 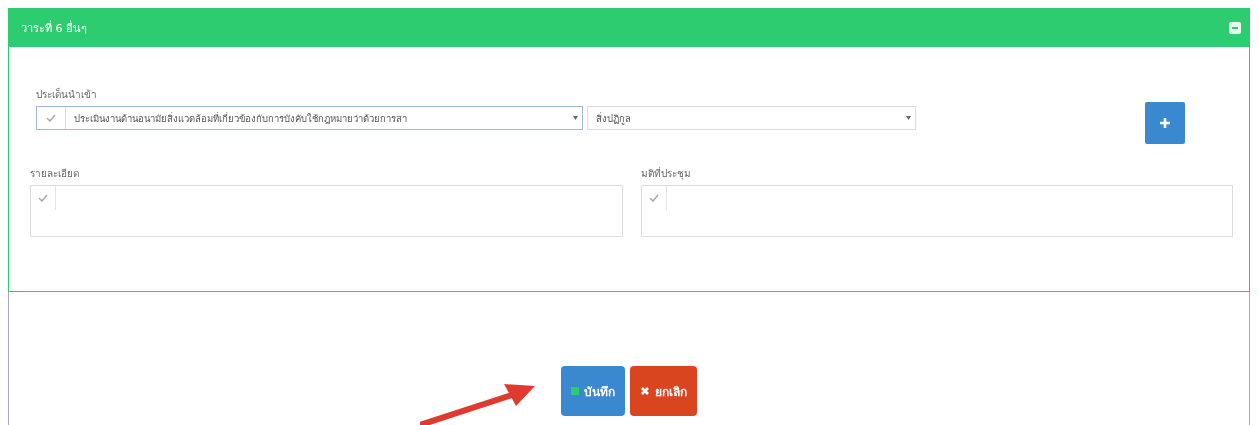 What do you see at coordinates (593, 391) in the screenshot?
I see `save-button: บันทึก` at bounding box center [593, 391].